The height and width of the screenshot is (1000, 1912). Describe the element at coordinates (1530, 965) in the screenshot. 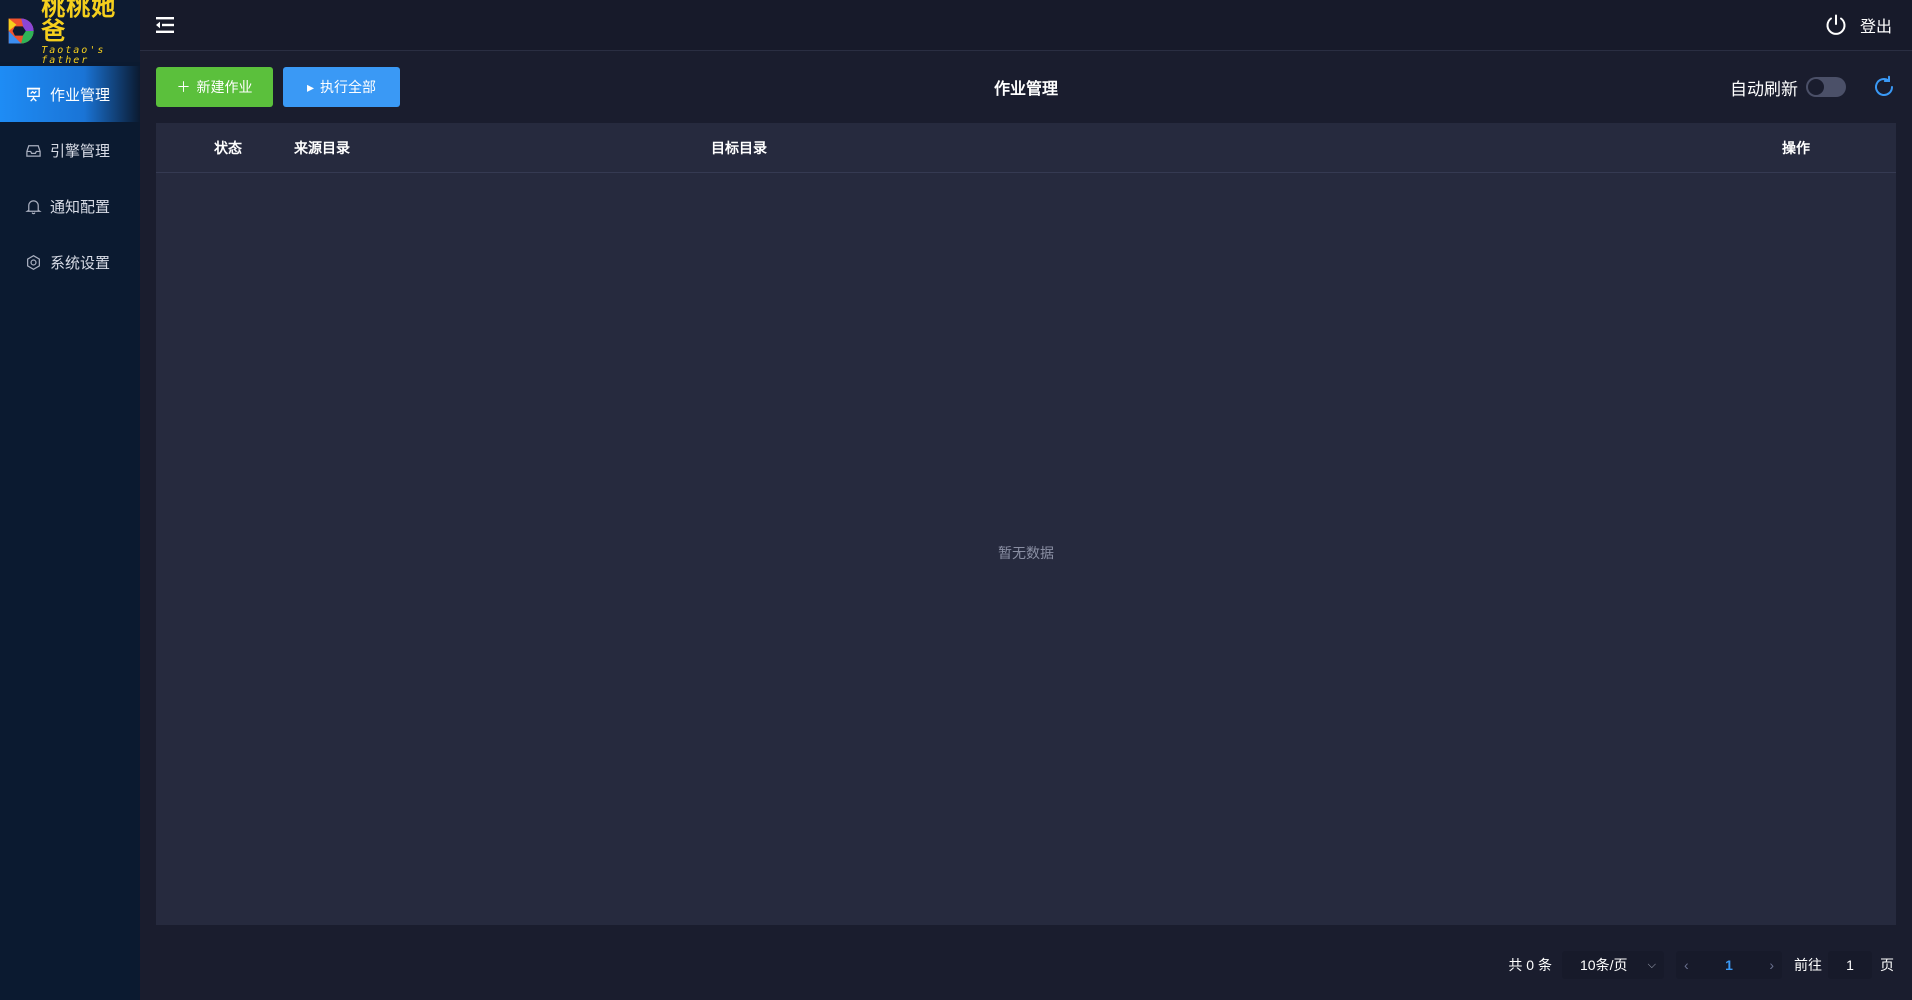

I see `pagination-total: 共 0 条` at that location.